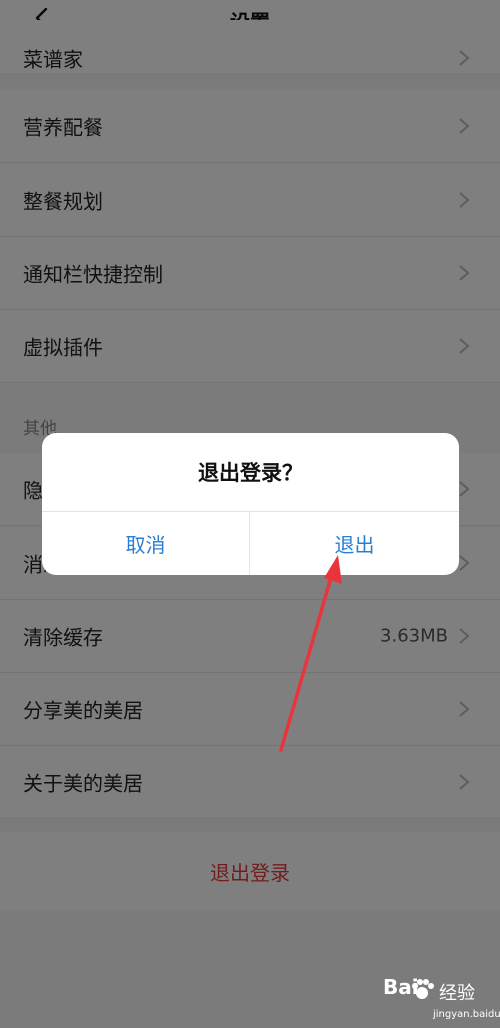 The height and width of the screenshot is (1028, 500). What do you see at coordinates (466, 1014) in the screenshot?
I see `watermark-url: jingyan.baidu.com` at bounding box center [466, 1014].